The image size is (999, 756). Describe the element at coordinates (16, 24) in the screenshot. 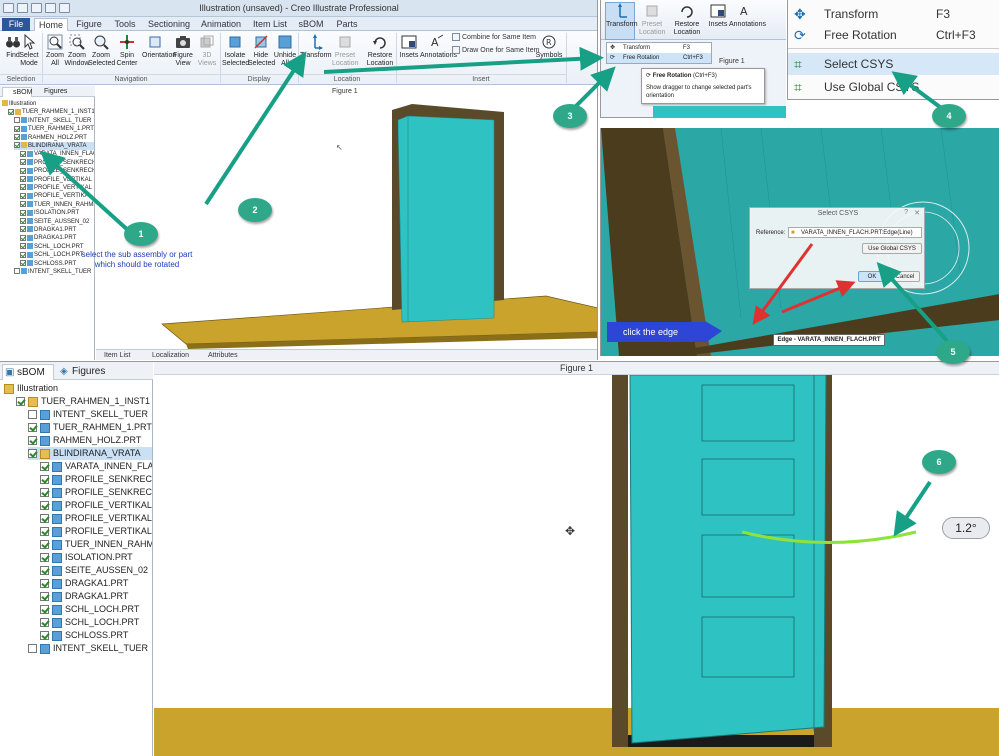

I see `tab-file: File` at that location.